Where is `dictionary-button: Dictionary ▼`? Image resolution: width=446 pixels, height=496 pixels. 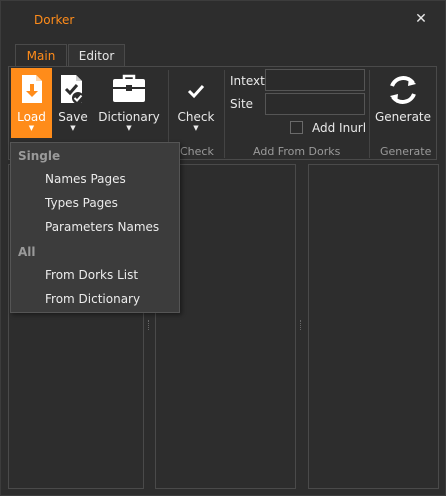
dictionary-button: Dictionary ▼ is located at coordinates (129, 103).